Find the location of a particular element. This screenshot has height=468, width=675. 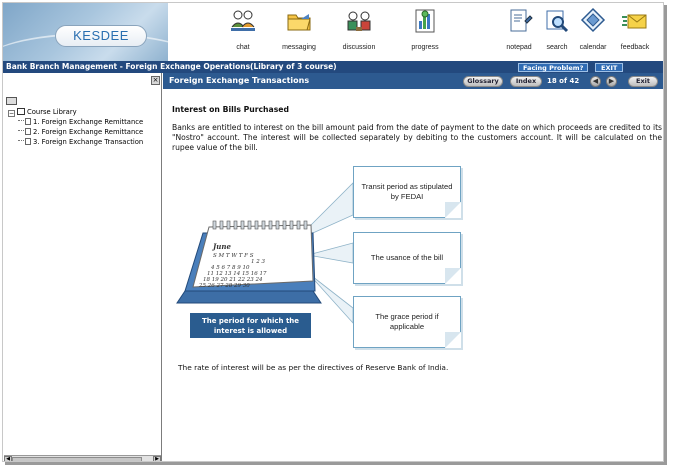

exit-lesson-button: Exit is located at coordinates (643, 81).